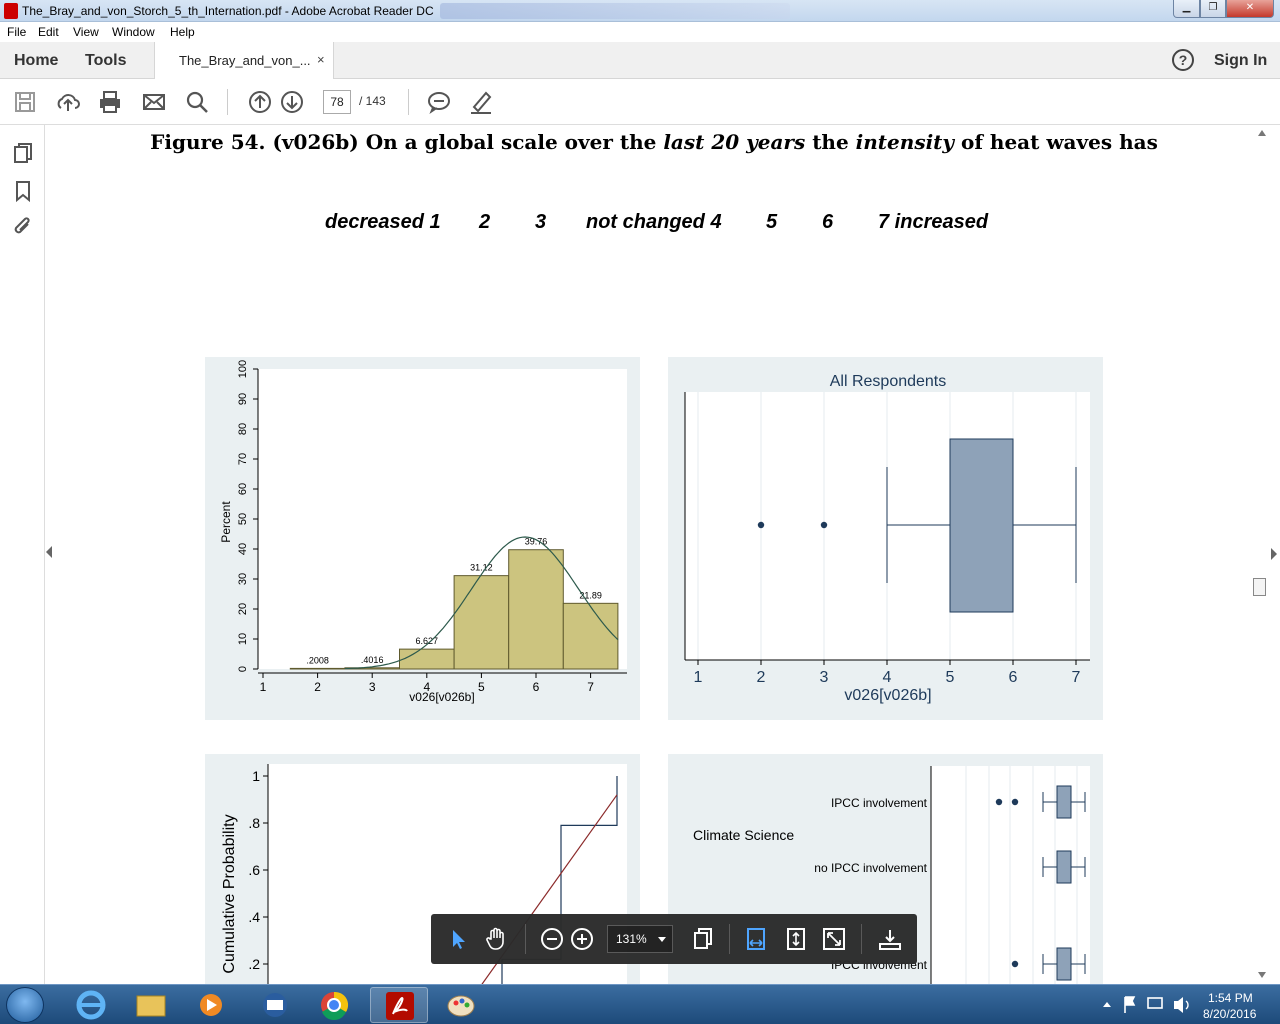 This screenshot has height=1024, width=1280. I want to click on menu-view: View, so click(86, 32).